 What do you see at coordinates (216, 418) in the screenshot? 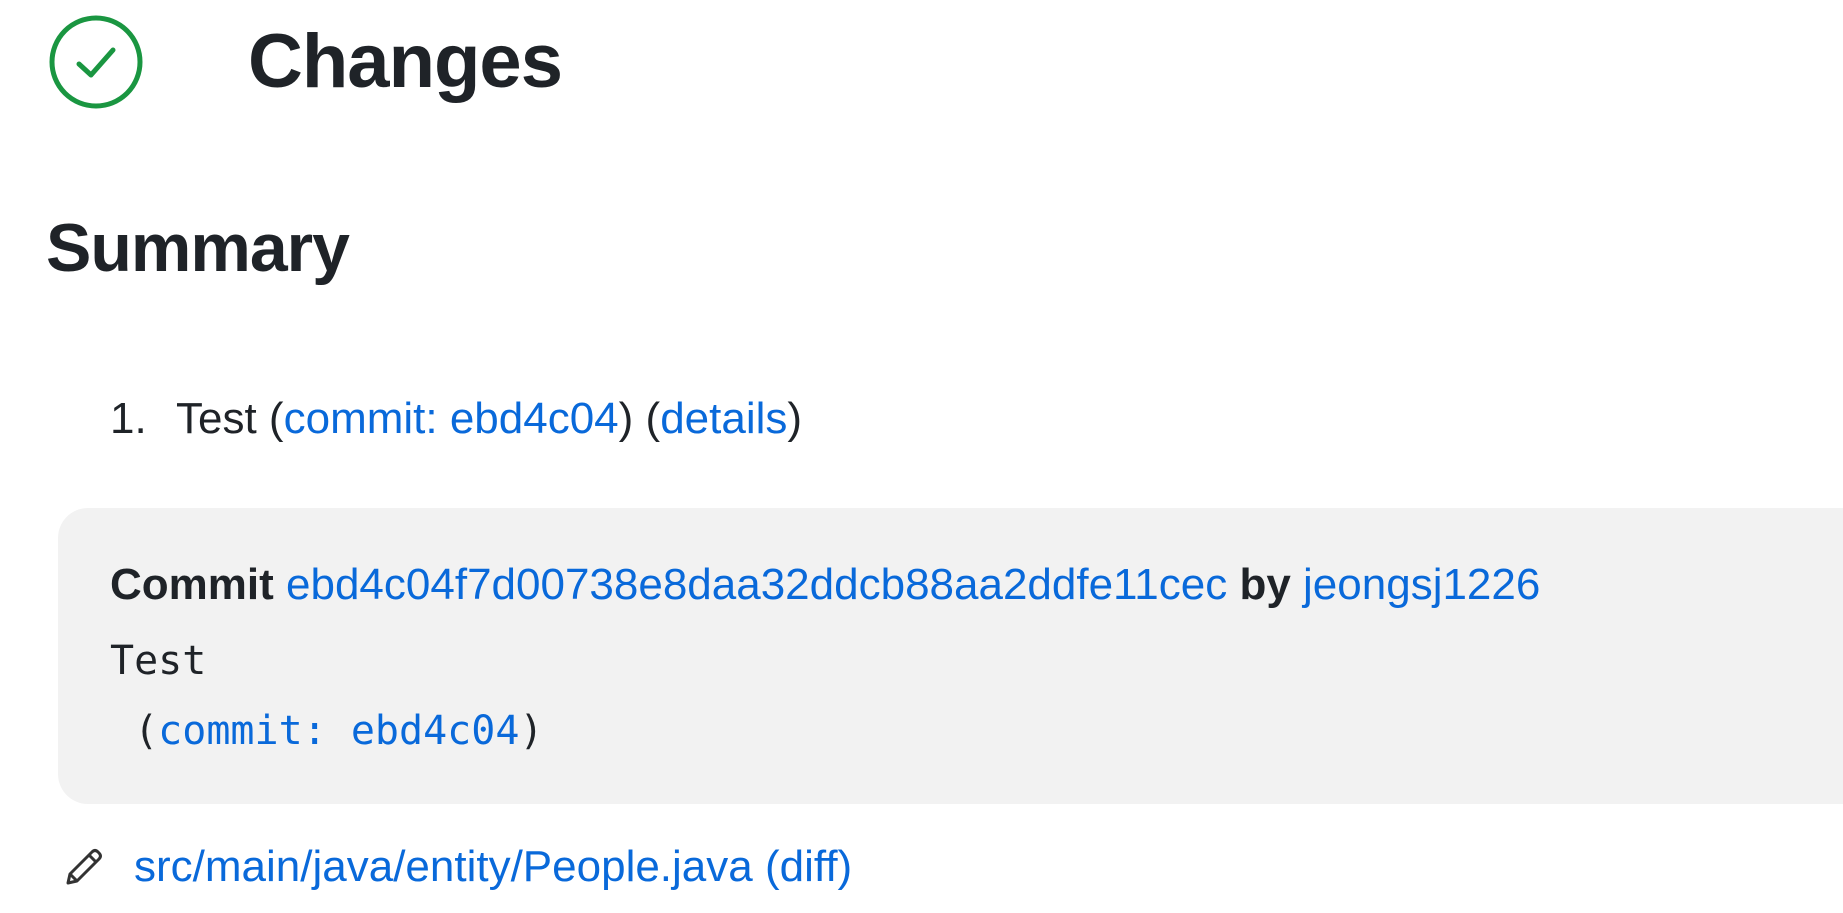
I see `list-item-message: Test` at bounding box center [216, 418].